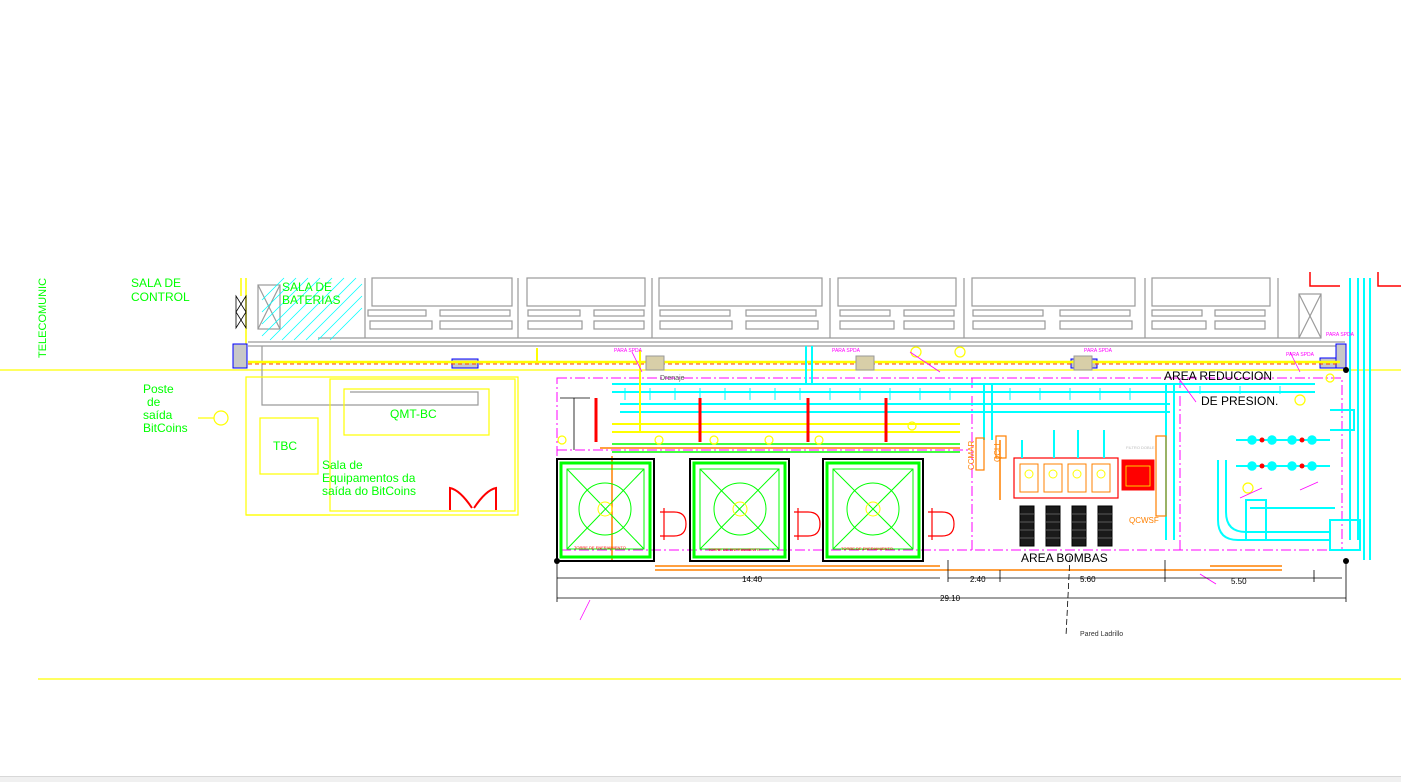 The image size is (1401, 782). Describe the element at coordinates (1218, 376) in the screenshot. I see `label-area-reduccion-1: AREA REDUCCION` at that location.